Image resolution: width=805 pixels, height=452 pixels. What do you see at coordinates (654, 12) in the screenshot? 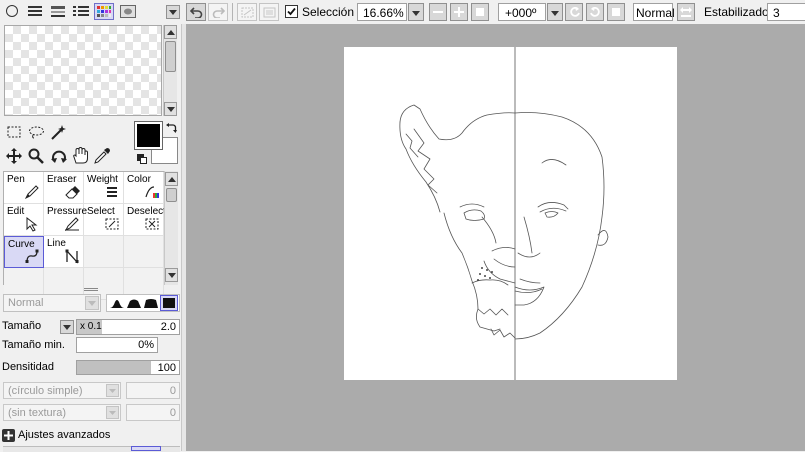
I see `view-mode-field: Normal` at bounding box center [654, 12].